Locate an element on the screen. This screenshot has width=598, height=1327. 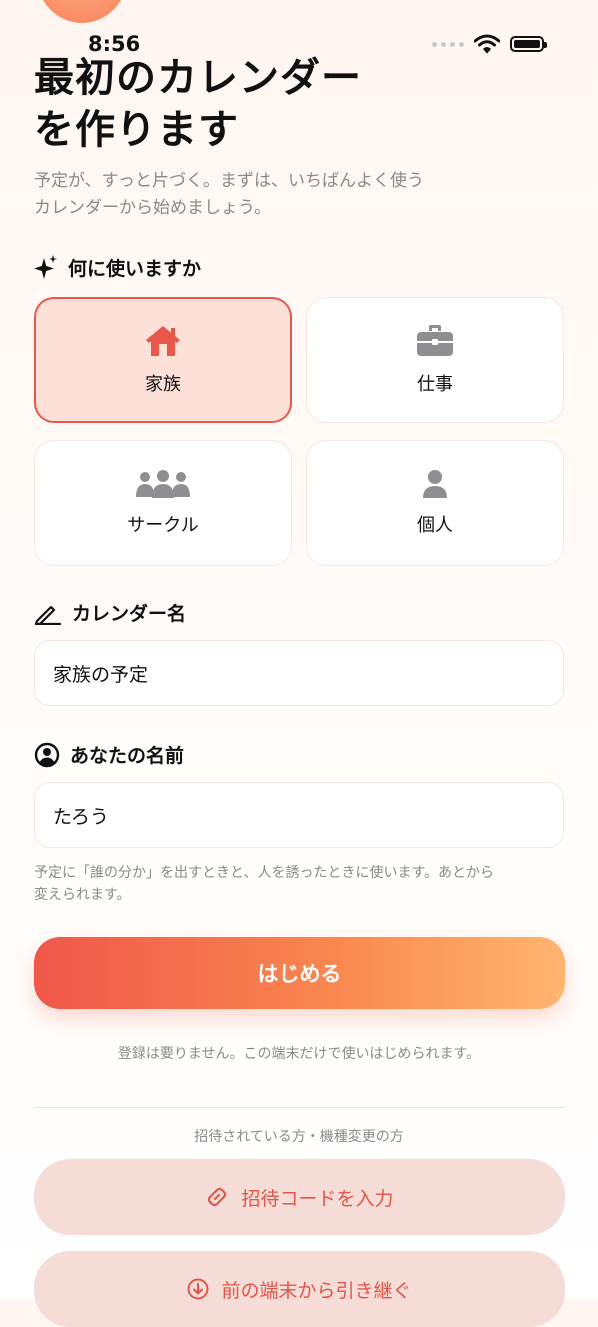
decorative-blob is located at coordinates (82, 11).